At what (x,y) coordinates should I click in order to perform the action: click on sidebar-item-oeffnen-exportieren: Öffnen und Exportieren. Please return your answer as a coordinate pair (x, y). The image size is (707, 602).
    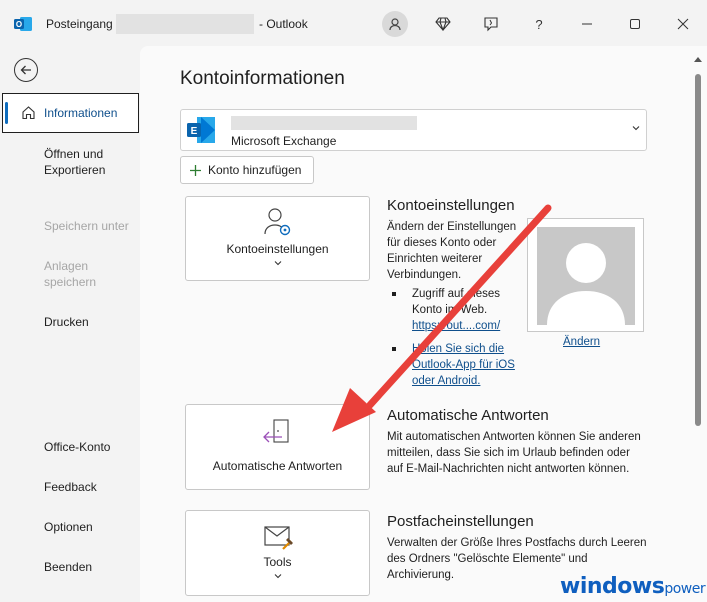
    Looking at the image, I should click on (84, 162).